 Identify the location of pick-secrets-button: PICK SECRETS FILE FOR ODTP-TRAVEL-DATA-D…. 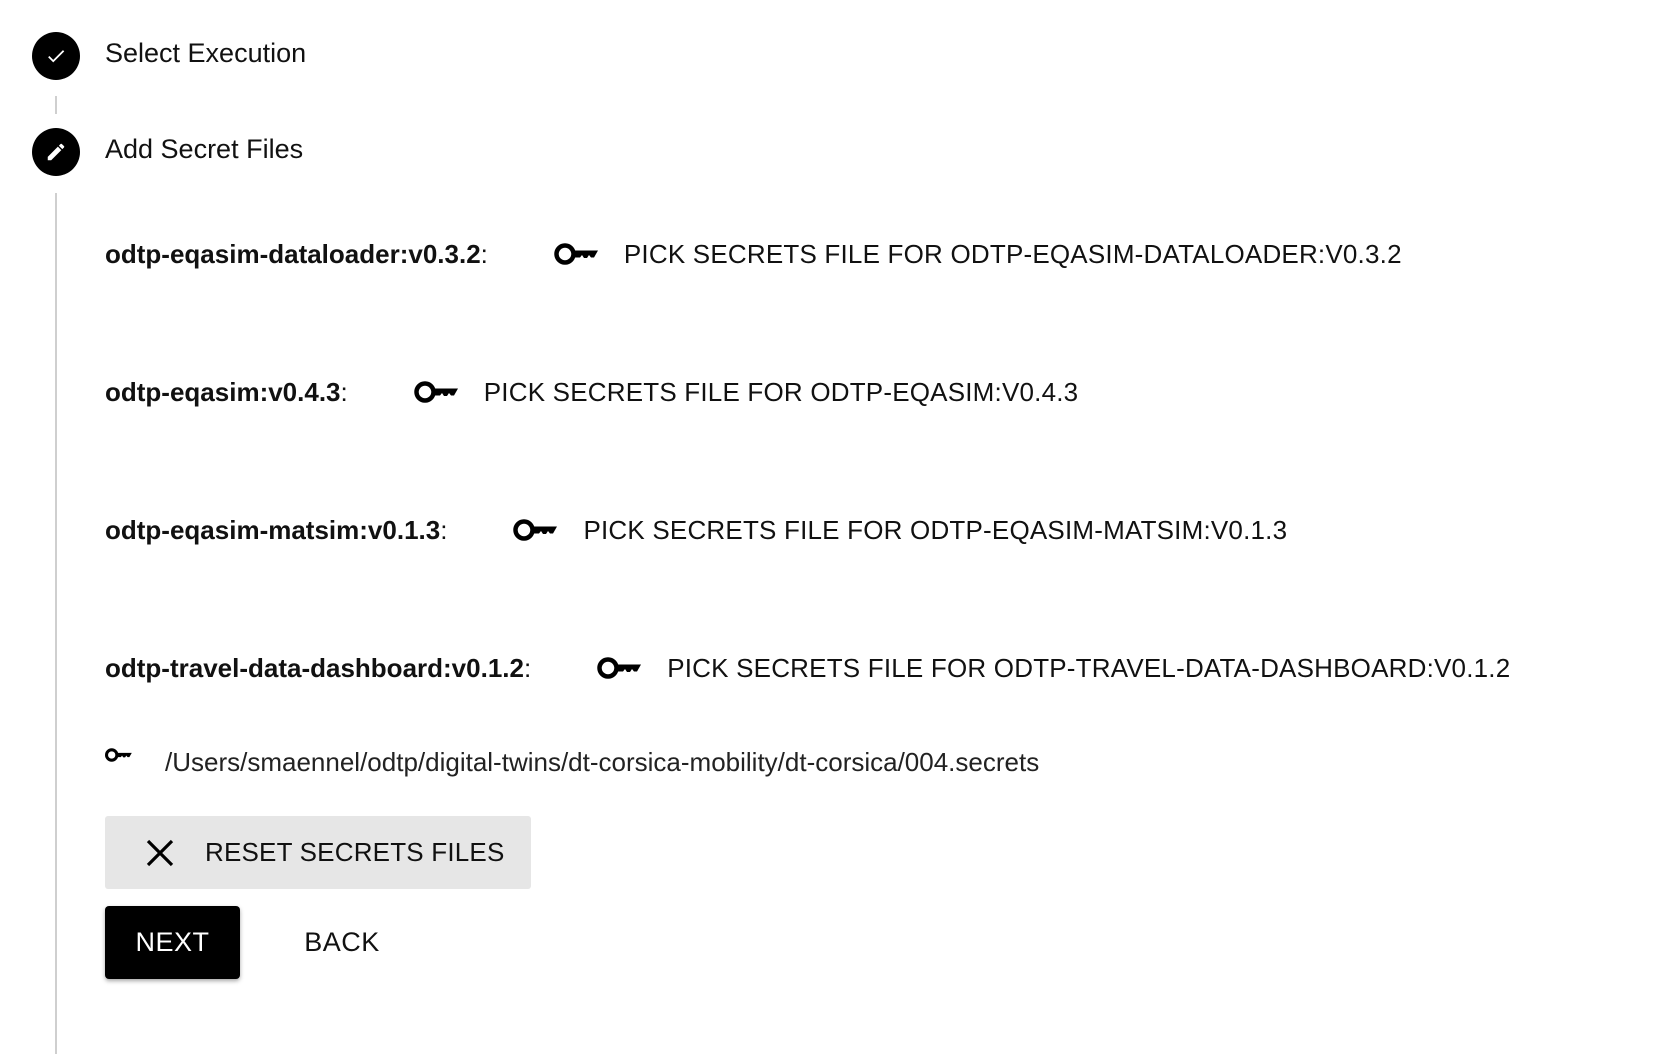
(1053, 668).